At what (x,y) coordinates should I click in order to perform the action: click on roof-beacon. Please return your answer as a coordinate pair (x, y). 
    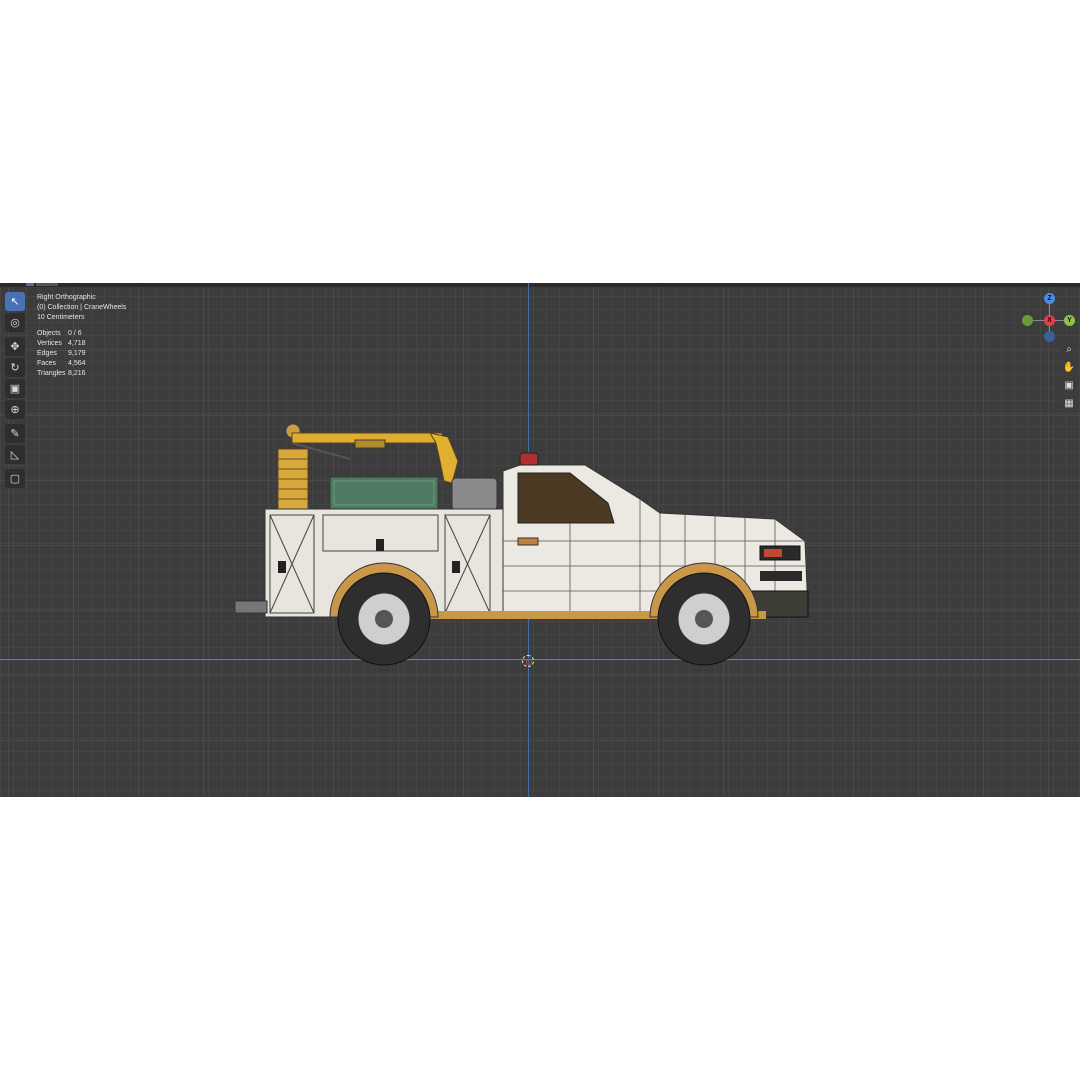
    Looking at the image, I should click on (529, 459).